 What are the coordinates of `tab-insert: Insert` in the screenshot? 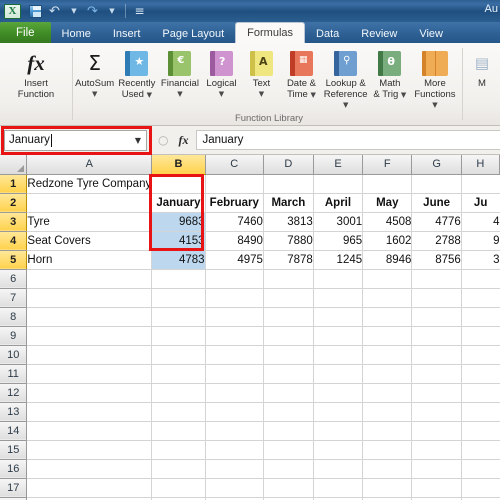 It's located at (127, 33).